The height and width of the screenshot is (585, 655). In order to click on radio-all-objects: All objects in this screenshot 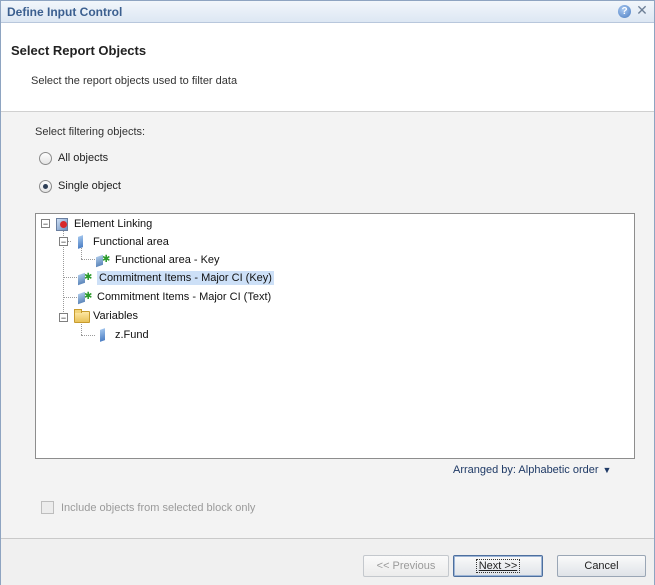, I will do `click(73, 158)`.